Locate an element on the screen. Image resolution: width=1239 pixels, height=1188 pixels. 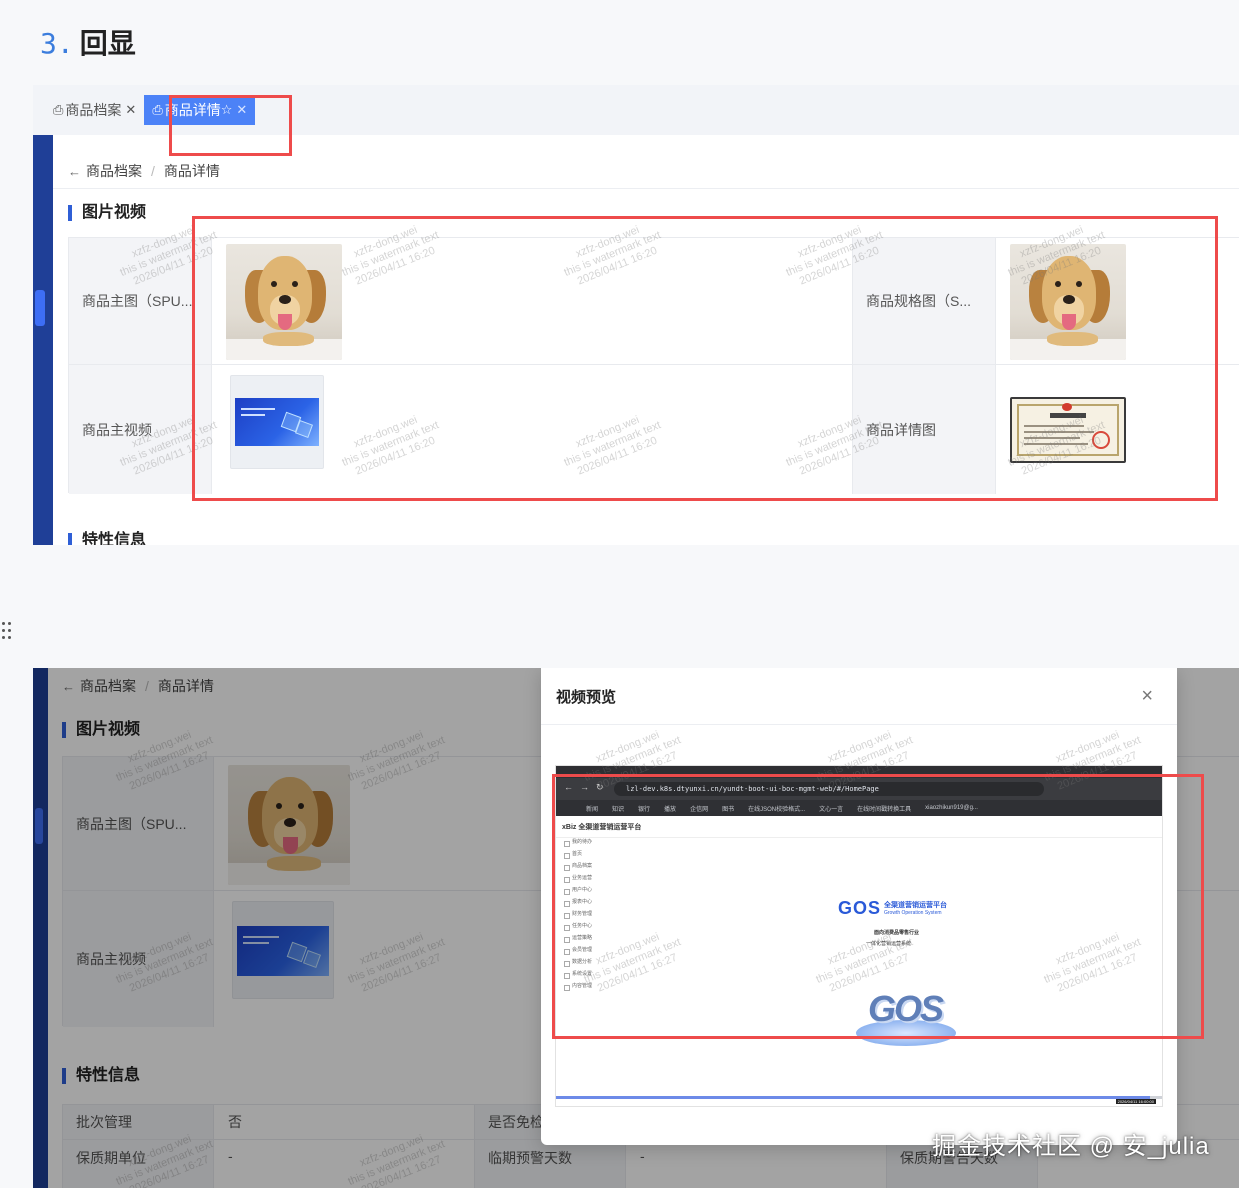
heading-title: 回显 is located at coordinates (107, 43).